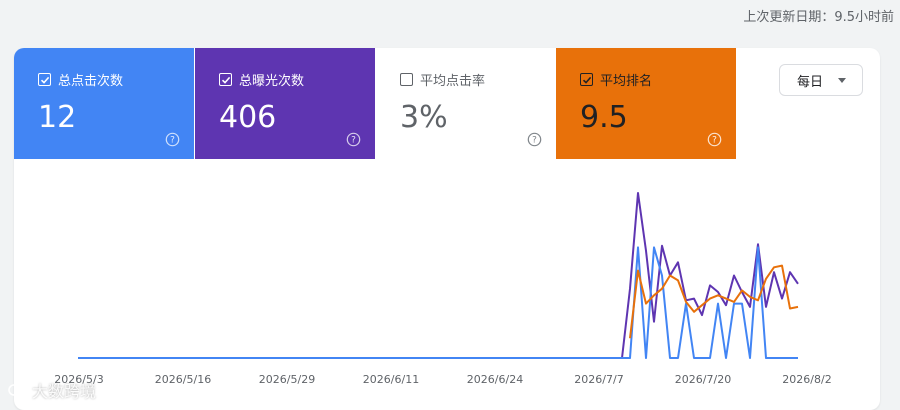 This screenshot has width=900, height=410. Describe the element at coordinates (703, 379) in the screenshot. I see `x-tick-label: 2026/7/20` at that location.